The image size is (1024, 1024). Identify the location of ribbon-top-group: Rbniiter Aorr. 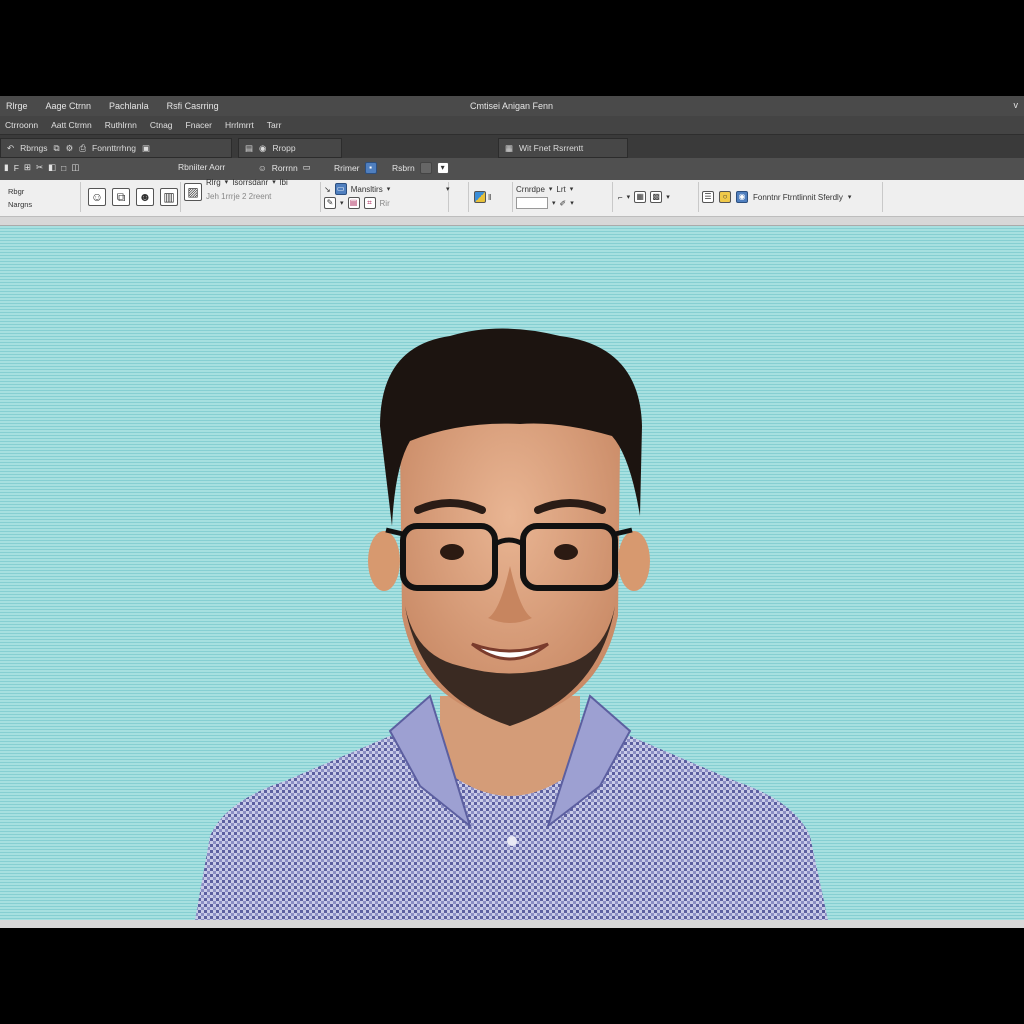
(201, 167).